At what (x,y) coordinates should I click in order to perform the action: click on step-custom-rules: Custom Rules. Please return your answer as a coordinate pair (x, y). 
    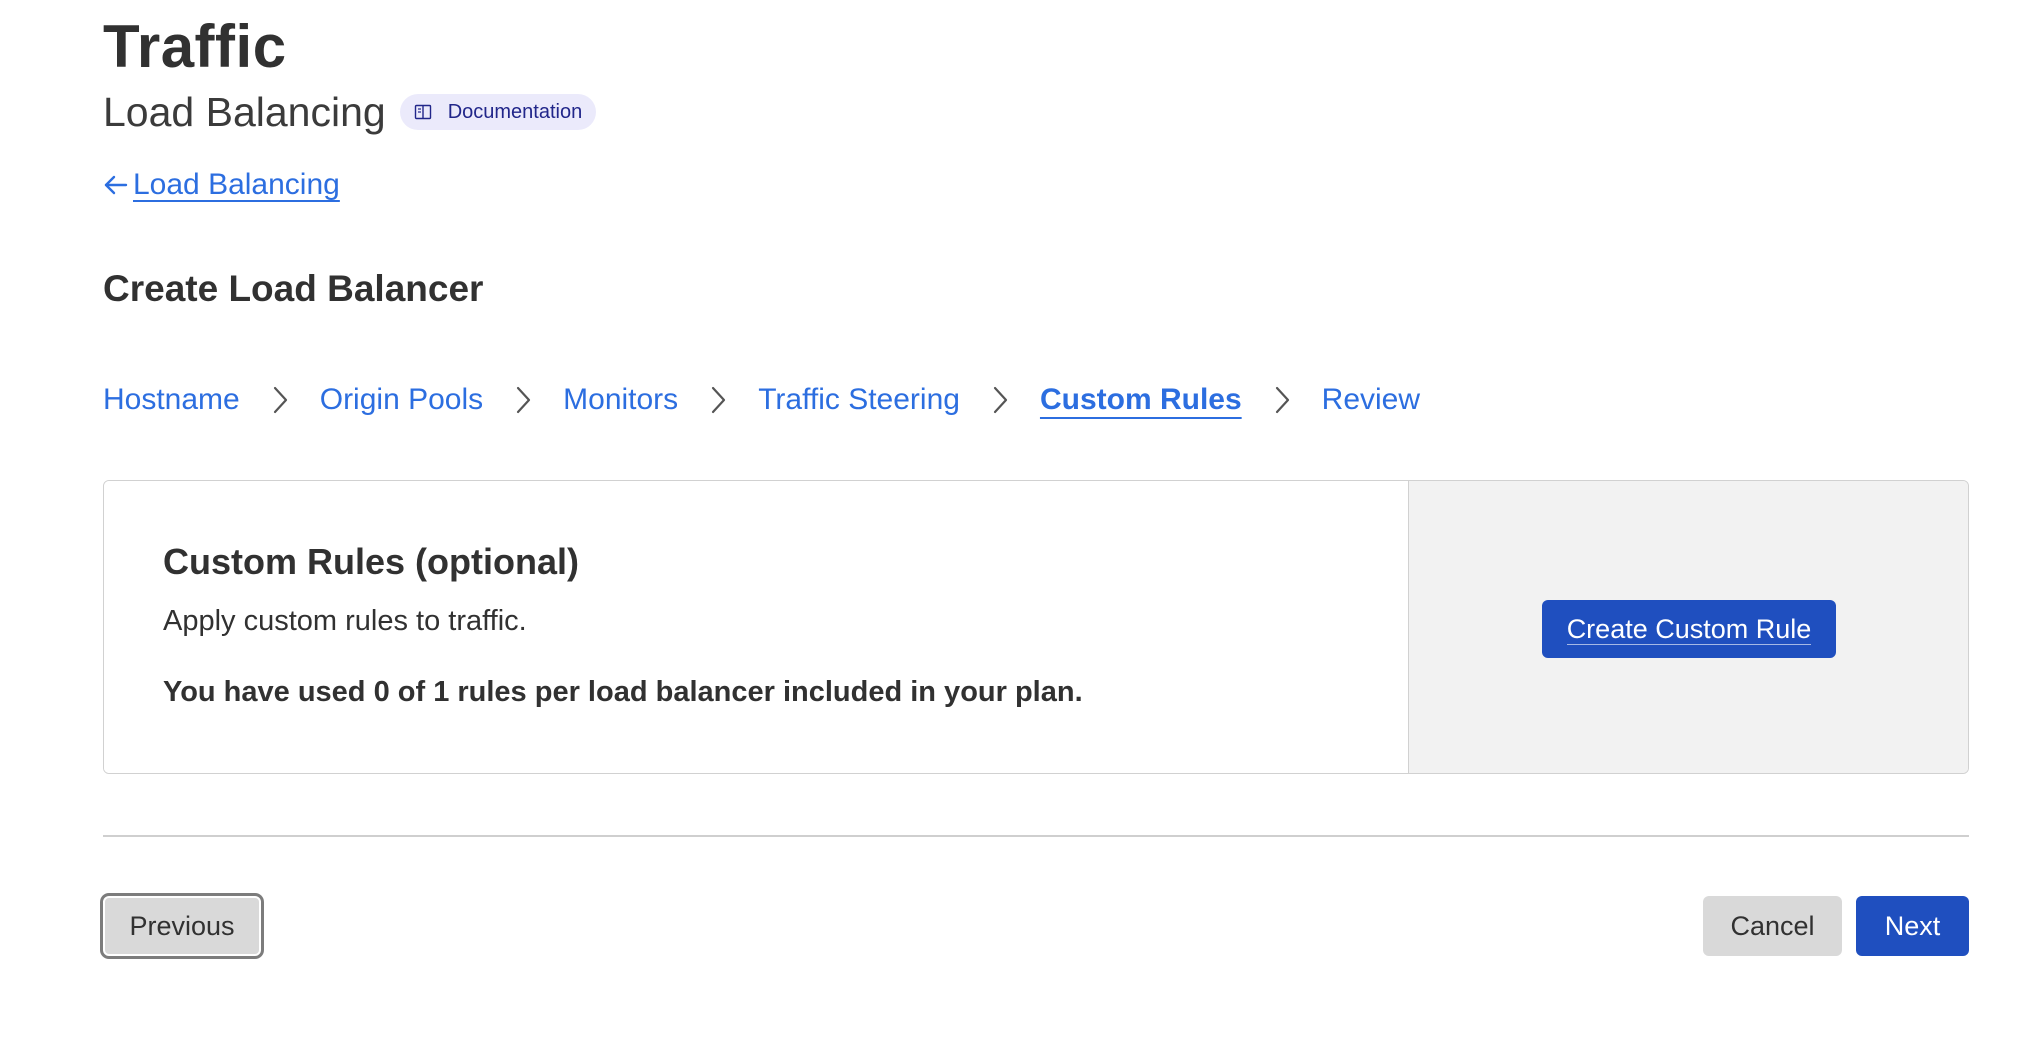
    Looking at the image, I should click on (1141, 400).